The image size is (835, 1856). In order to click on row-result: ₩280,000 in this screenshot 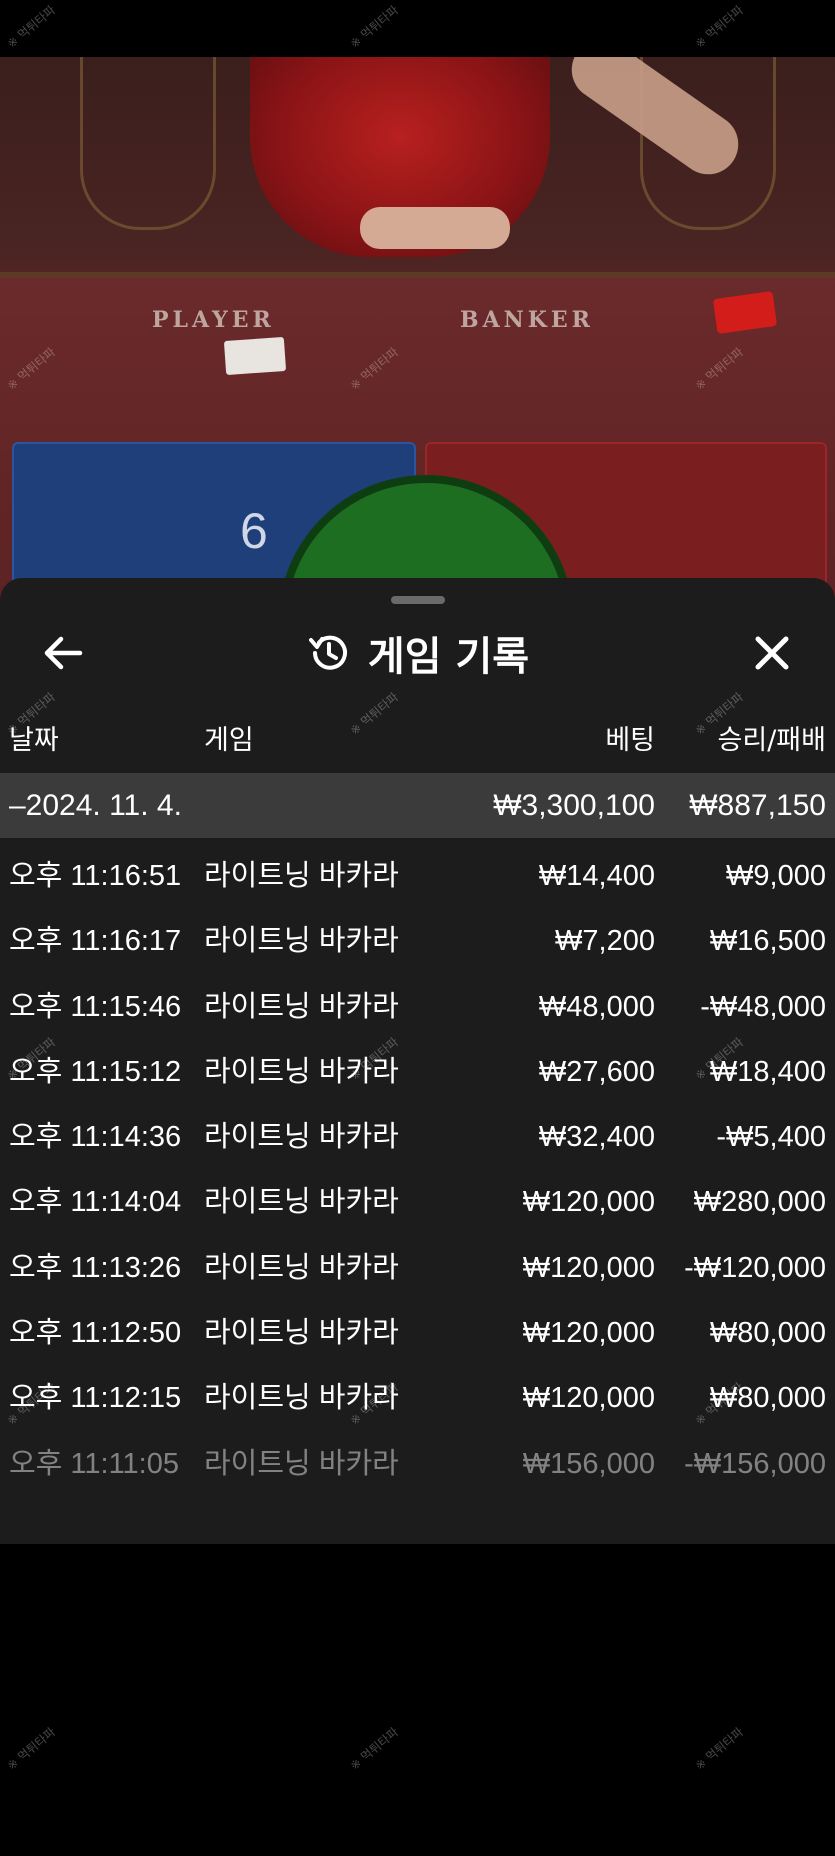, I will do `click(759, 1202)`.